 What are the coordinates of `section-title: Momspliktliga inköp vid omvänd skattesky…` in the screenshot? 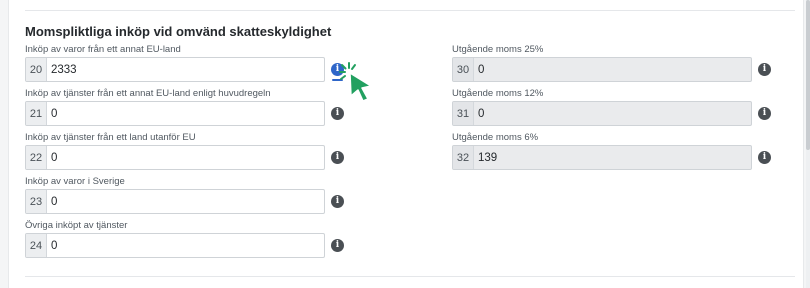 It's located at (178, 31).